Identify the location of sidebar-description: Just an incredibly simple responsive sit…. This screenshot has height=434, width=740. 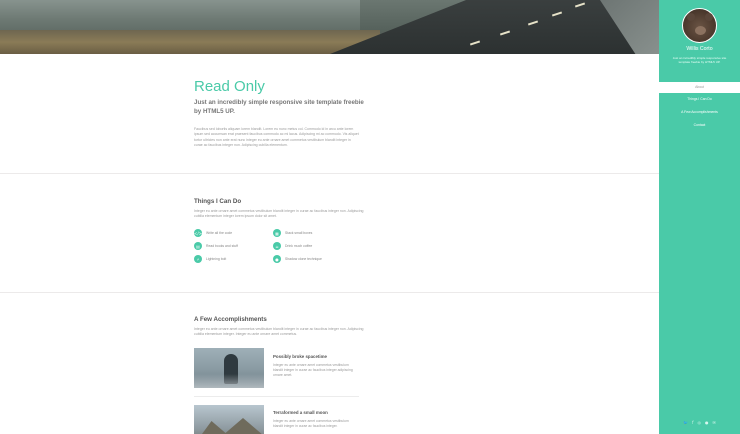
(699, 60).